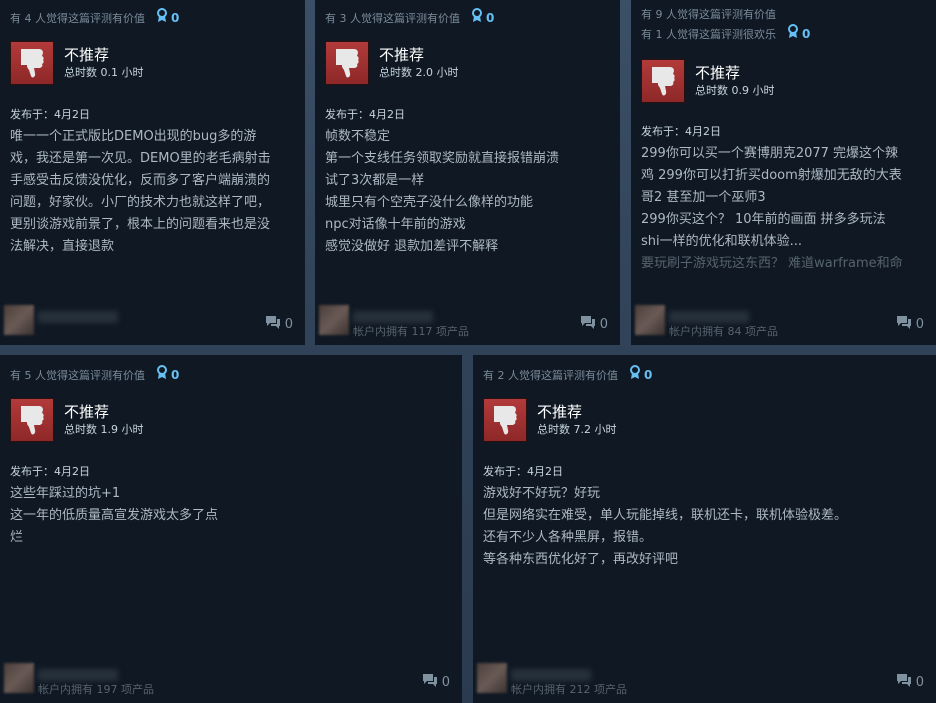 Image resolution: width=936 pixels, height=703 pixels. What do you see at coordinates (140, 202) in the screenshot?
I see `review-line: 问题，好家伙。小厂的技术力也就这样了吧，` at bounding box center [140, 202].